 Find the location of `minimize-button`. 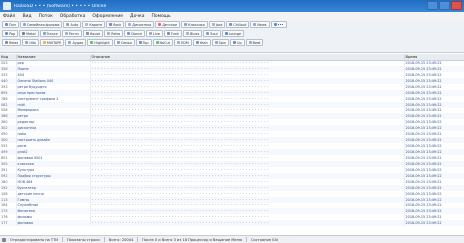

minimize-button is located at coordinates (432, 5).